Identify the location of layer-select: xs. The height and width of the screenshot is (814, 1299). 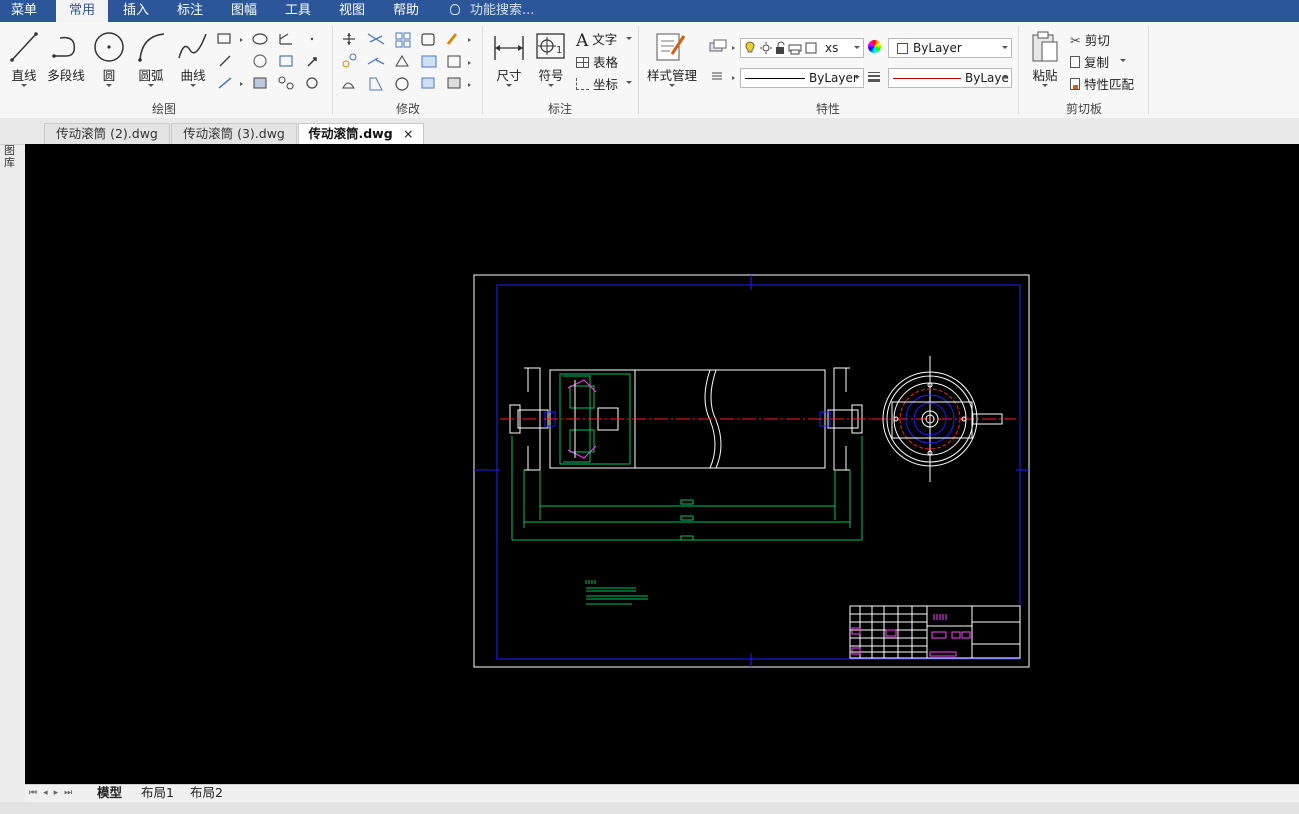
(802, 48).